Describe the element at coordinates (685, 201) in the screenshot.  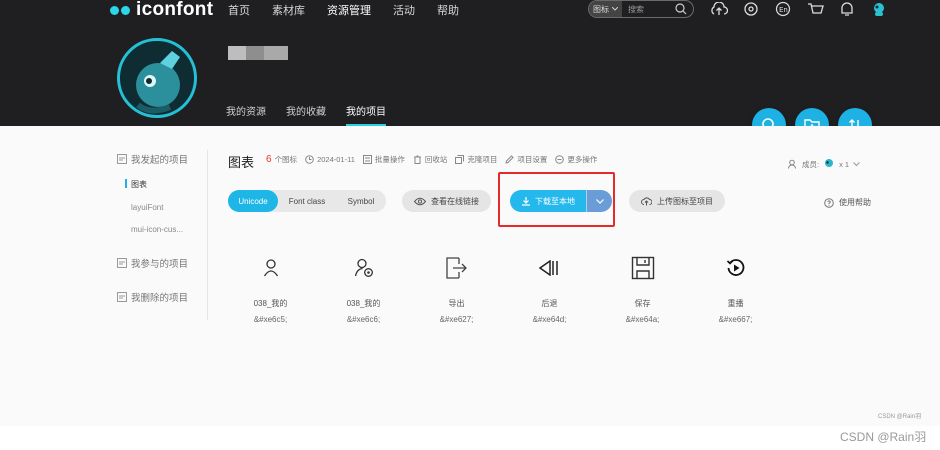
I see `upload-icons-label: 上传图标至项目` at that location.